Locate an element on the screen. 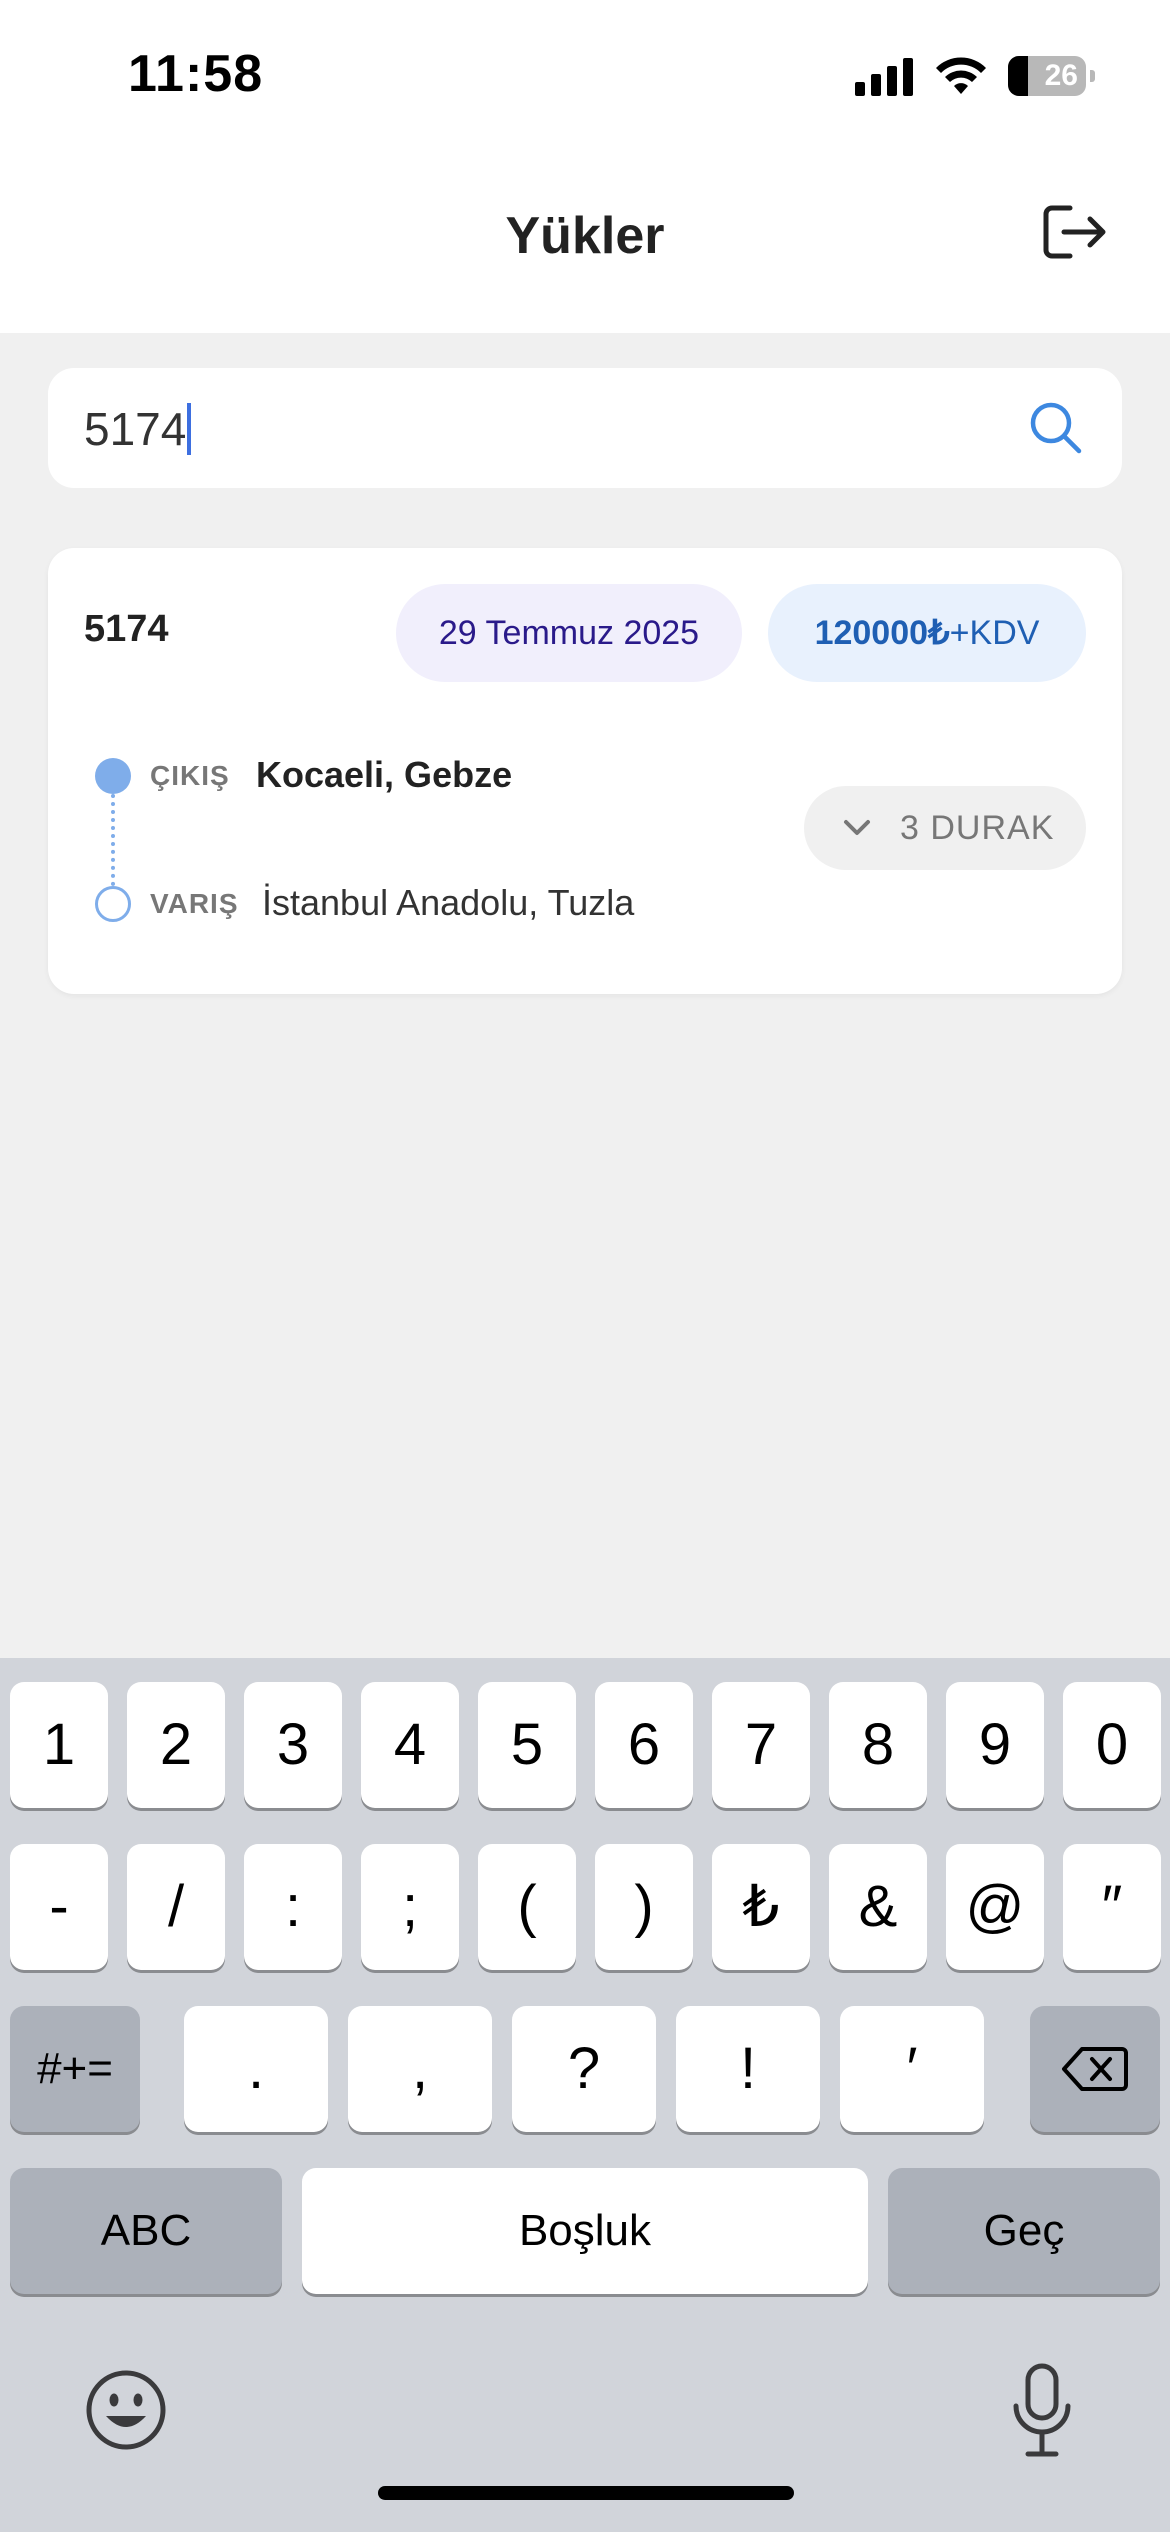 This screenshot has height=2532, width=1170. space-key: Boşluk is located at coordinates (585, 2231).